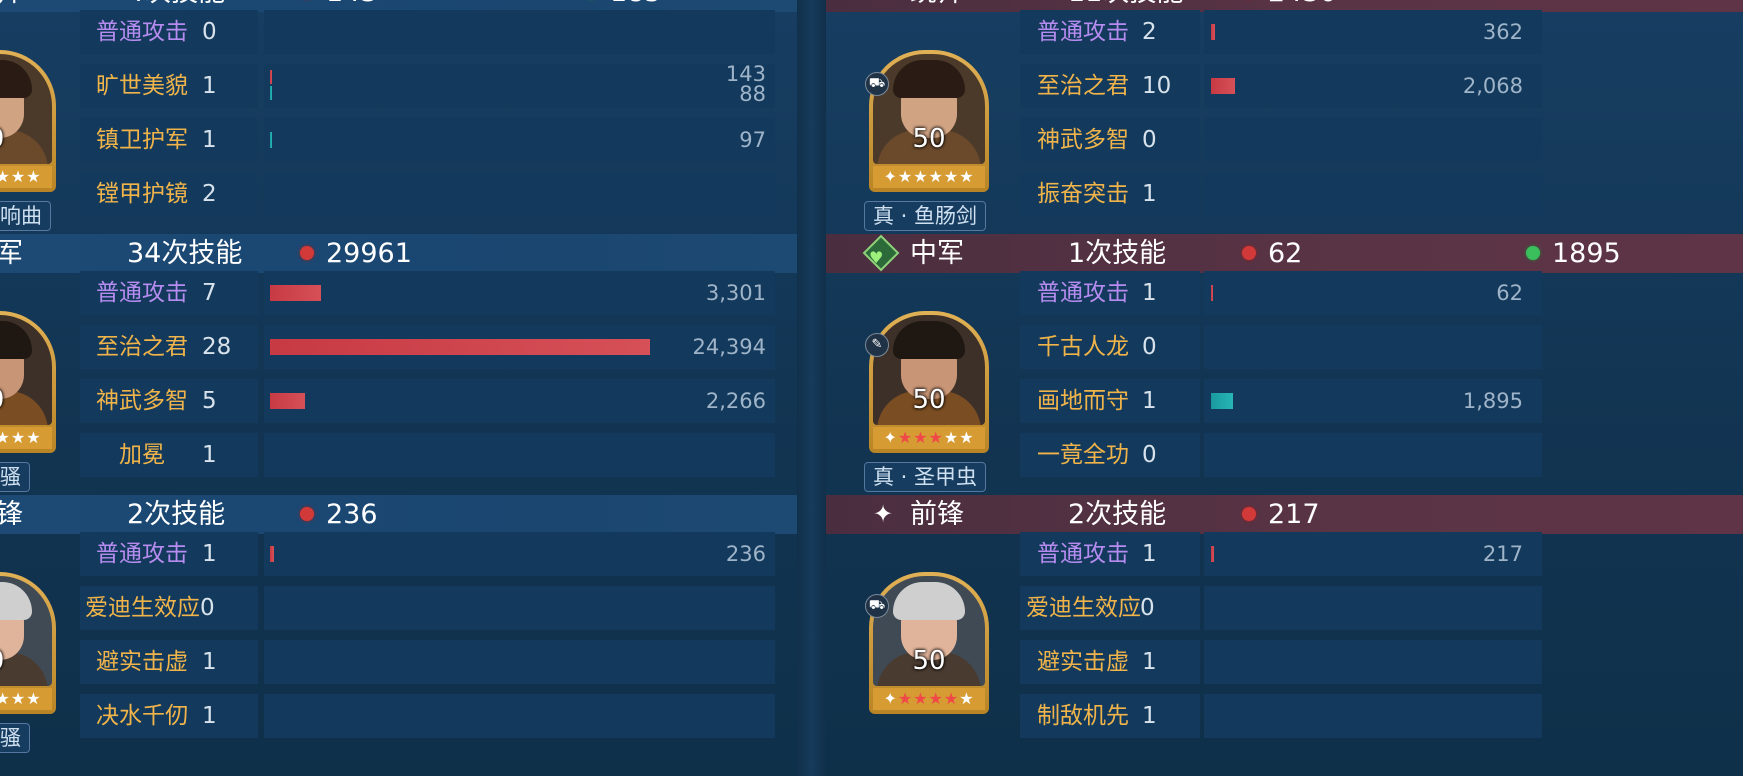  Describe the element at coordinates (398, 293) in the screenshot. I see `skill-row: 普通攻击 7 3,301` at that location.